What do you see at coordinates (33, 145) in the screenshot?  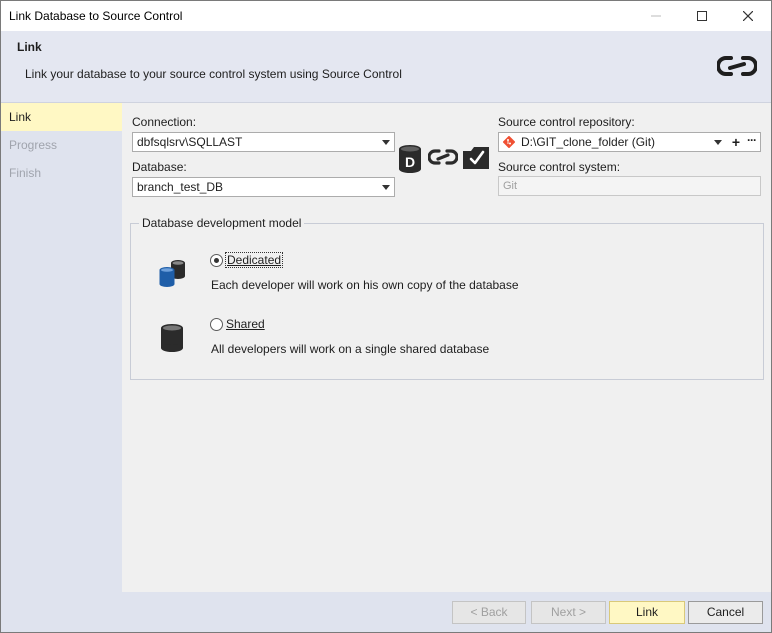 I see `nav-step-label: Progress` at bounding box center [33, 145].